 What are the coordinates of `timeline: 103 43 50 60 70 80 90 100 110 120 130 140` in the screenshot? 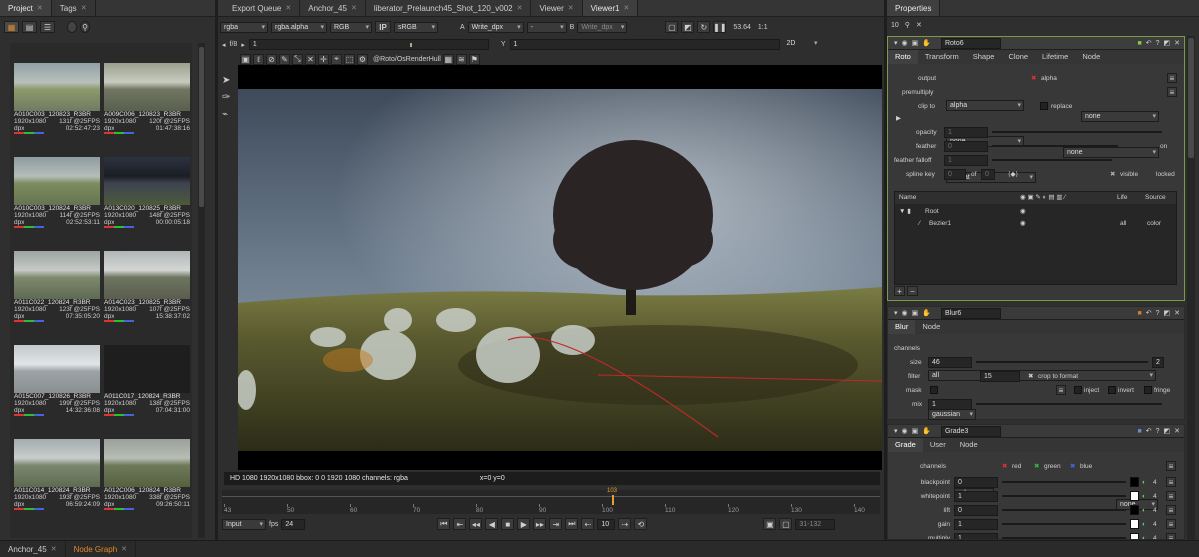 It's located at (551, 501).